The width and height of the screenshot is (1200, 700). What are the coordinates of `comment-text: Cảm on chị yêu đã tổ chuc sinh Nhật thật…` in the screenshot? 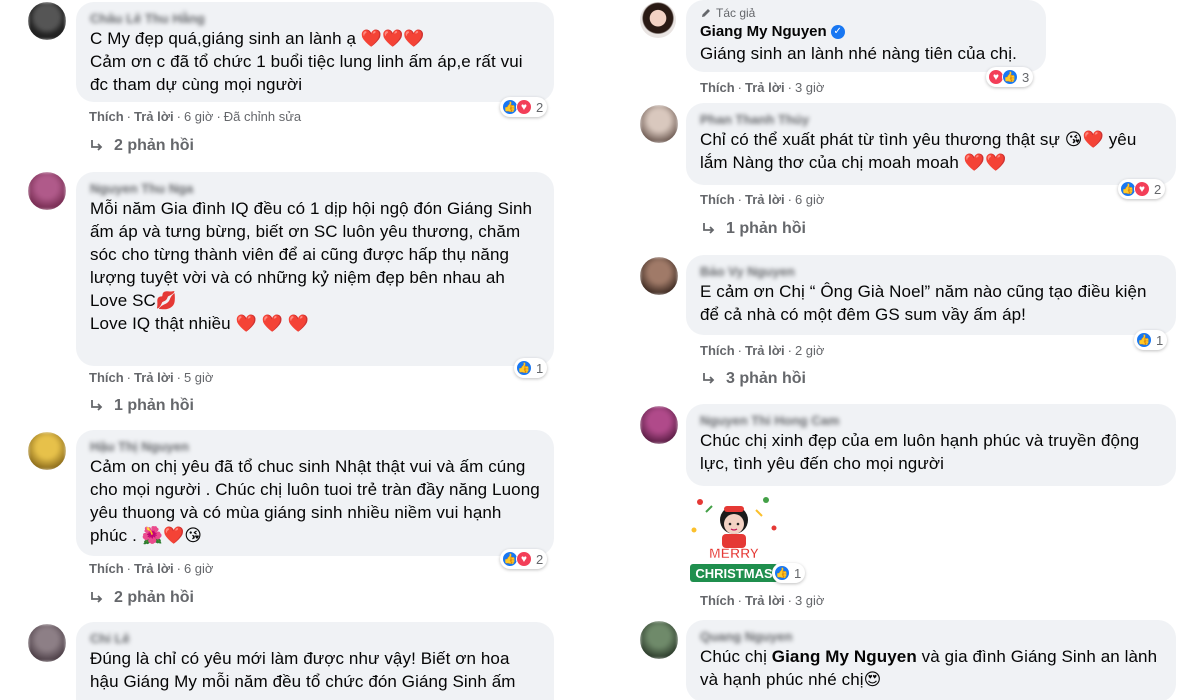 It's located at (315, 501).